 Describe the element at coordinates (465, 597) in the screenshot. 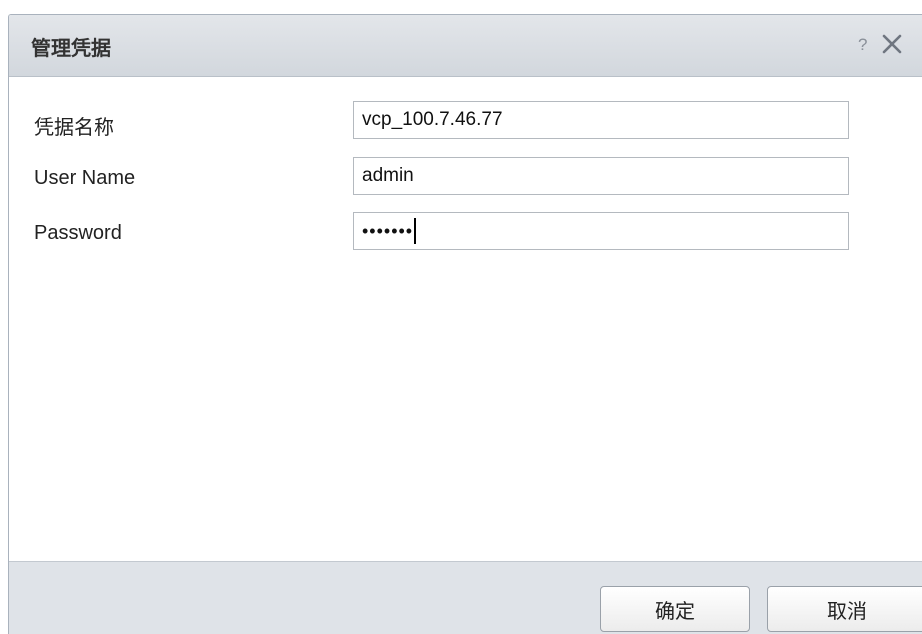

I see `dialog-footer: 确定 取消` at that location.